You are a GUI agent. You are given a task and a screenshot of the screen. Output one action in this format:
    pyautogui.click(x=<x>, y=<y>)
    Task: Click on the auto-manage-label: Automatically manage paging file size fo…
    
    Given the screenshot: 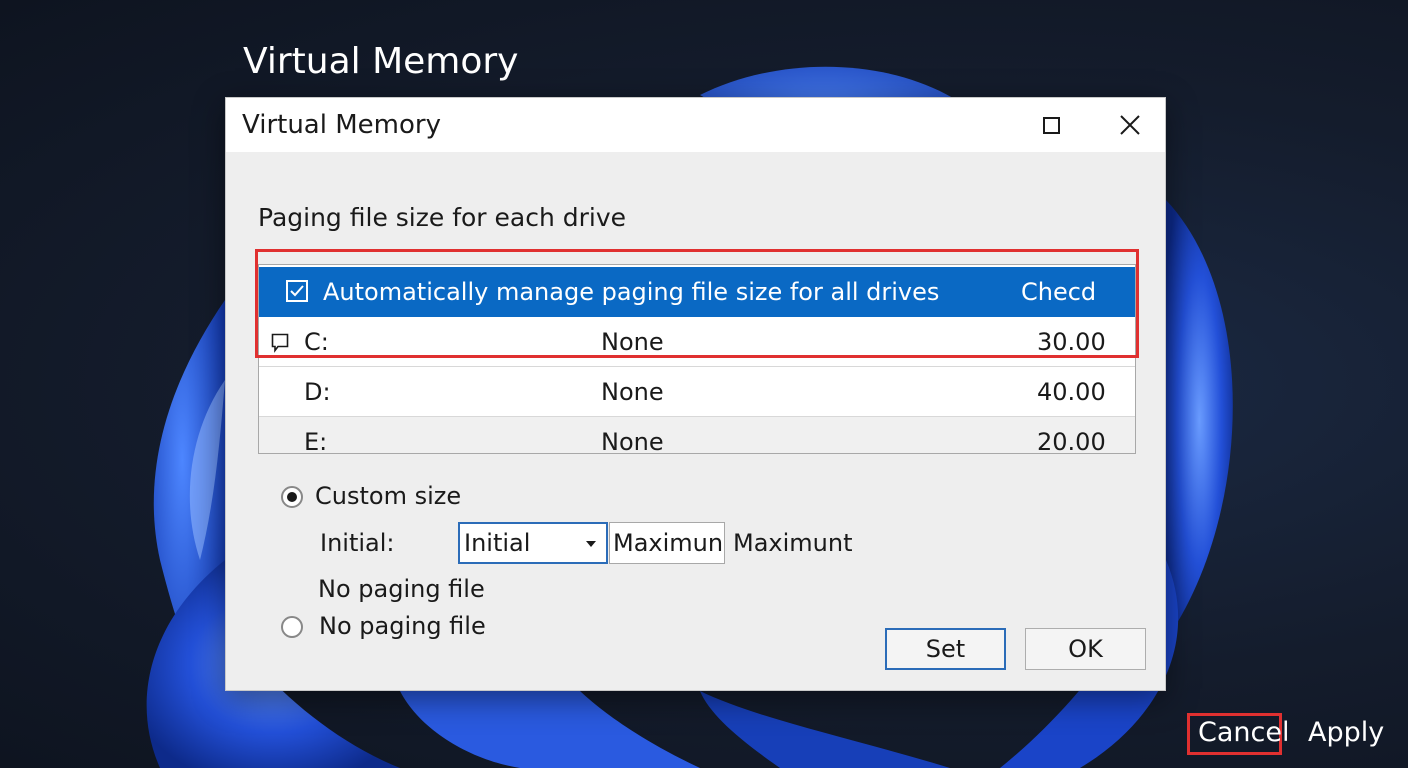 What is the action you would take?
    pyautogui.click(x=631, y=292)
    